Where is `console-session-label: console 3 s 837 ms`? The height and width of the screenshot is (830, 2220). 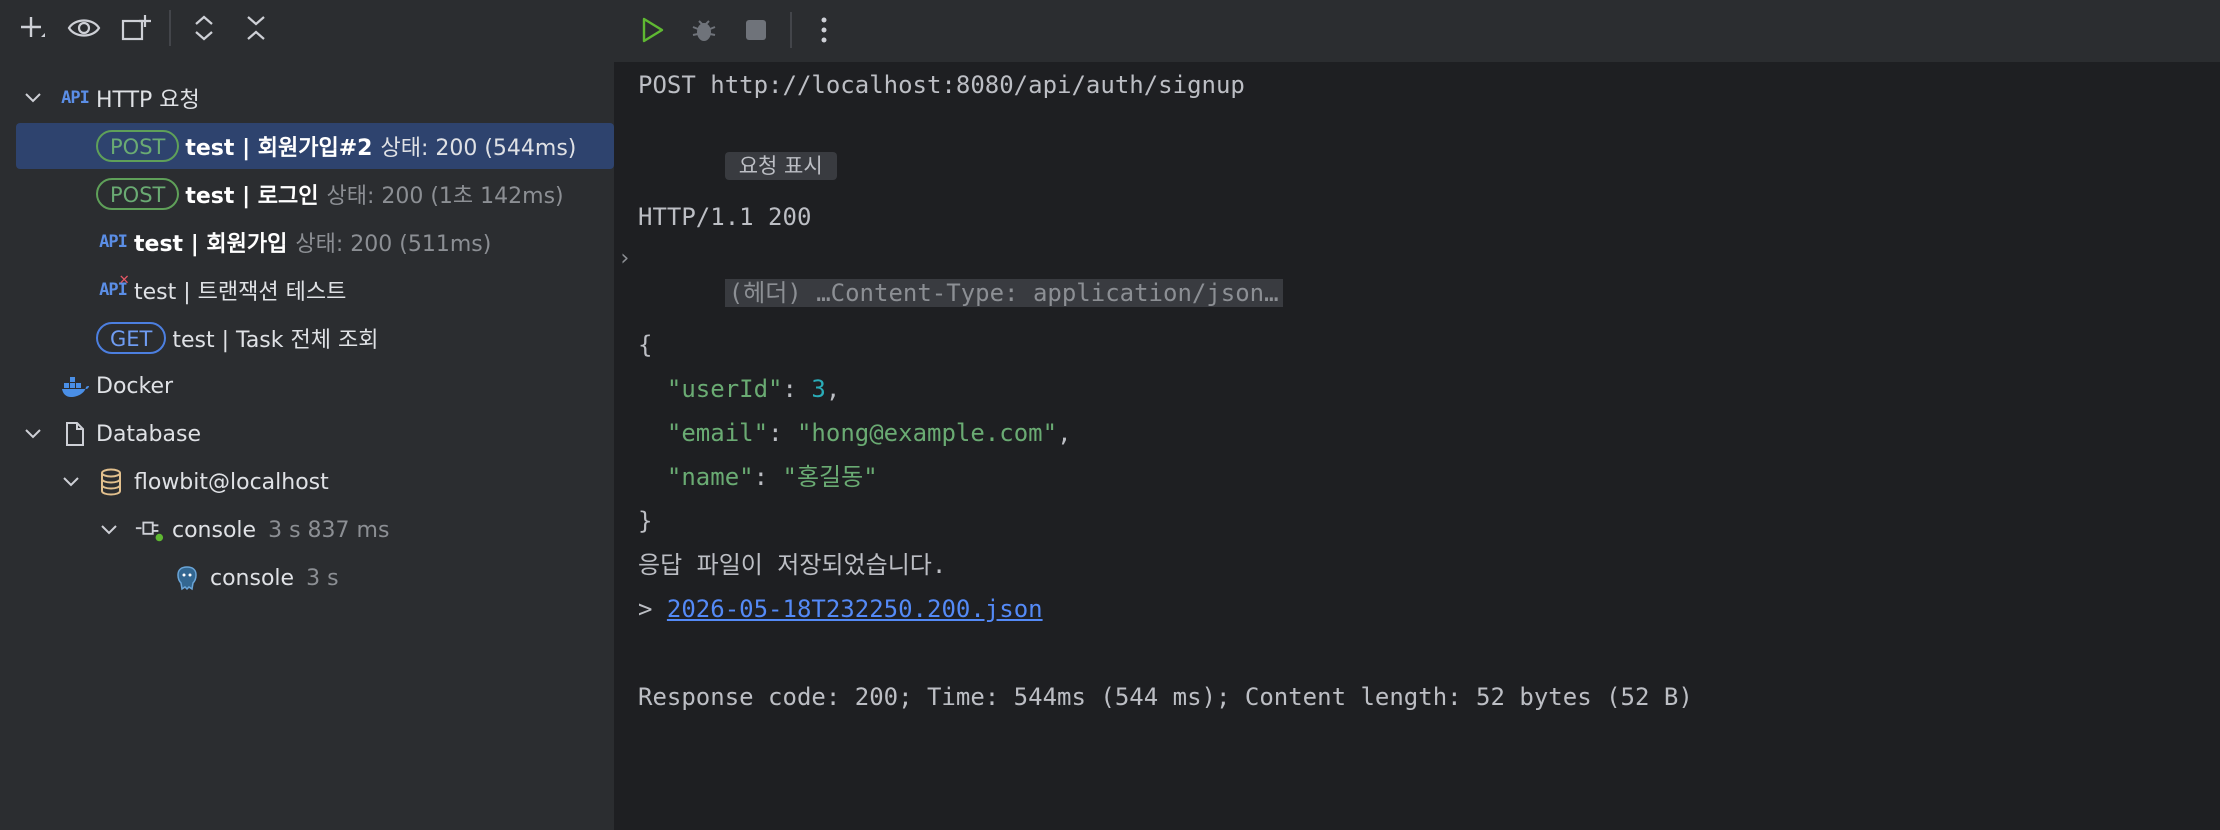
console-session-label: console 3 s 837 ms is located at coordinates (280, 530).